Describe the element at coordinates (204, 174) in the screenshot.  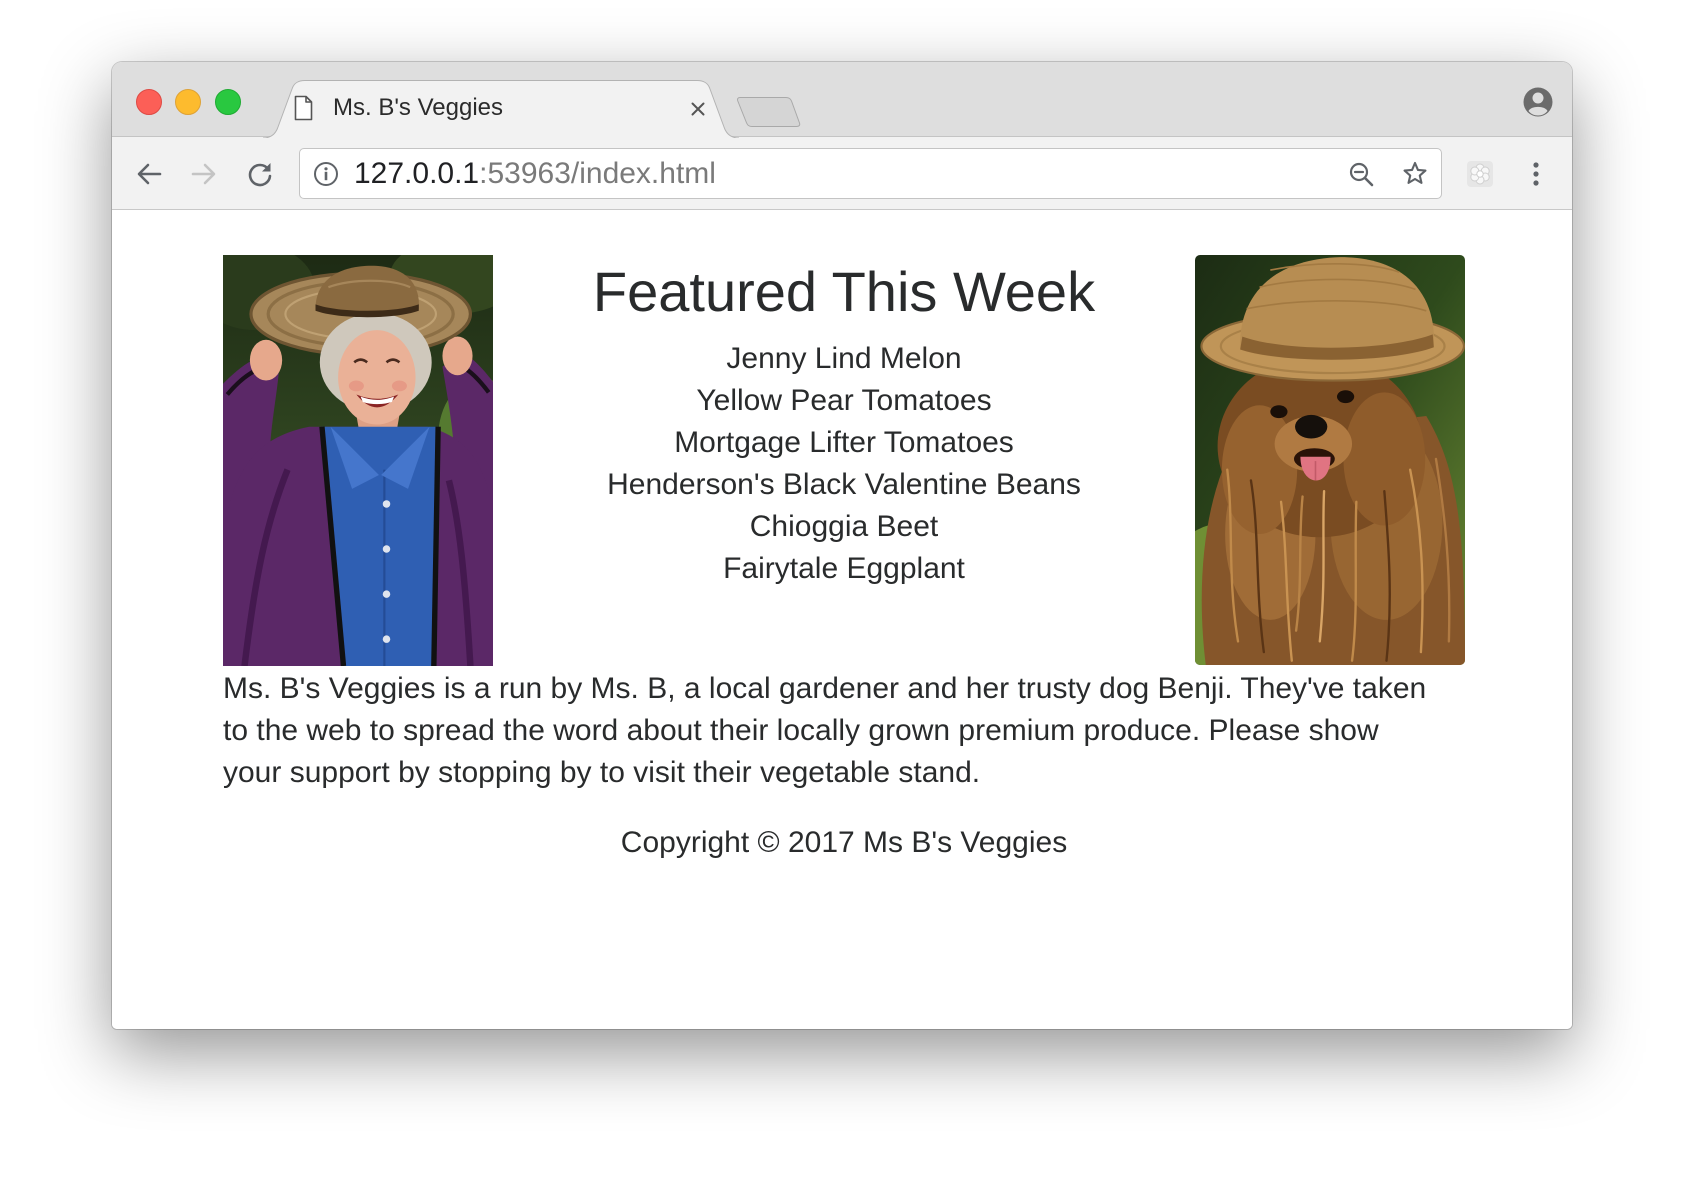
I see `forward-arrow-icon` at that location.